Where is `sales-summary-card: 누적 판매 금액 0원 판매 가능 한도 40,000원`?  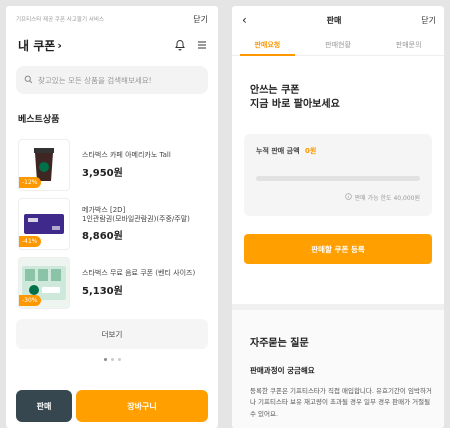 sales-summary-card: 누적 판매 금액 0원 판매 가능 한도 40,000원 is located at coordinates (338, 175).